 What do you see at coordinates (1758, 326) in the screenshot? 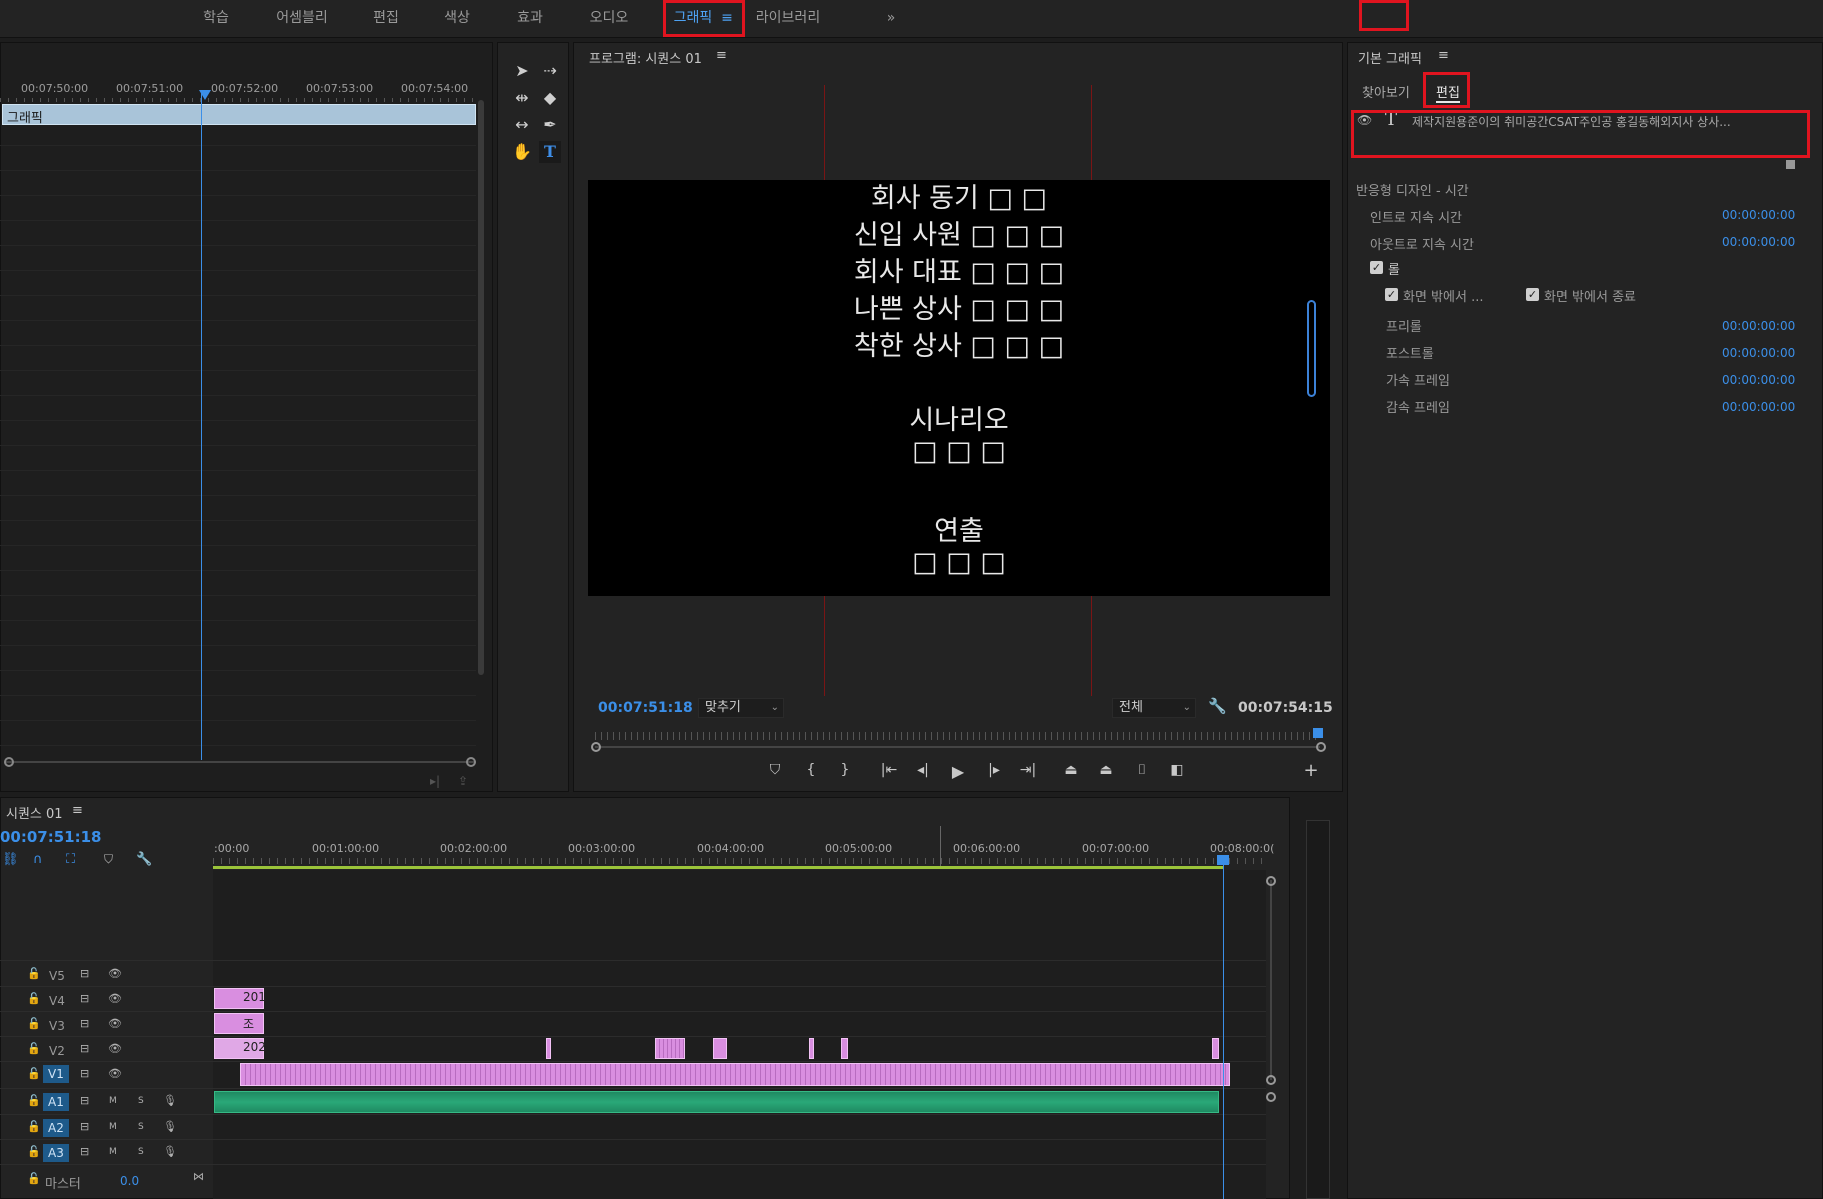
I see `preroll-value: 00:00:00:00` at bounding box center [1758, 326].